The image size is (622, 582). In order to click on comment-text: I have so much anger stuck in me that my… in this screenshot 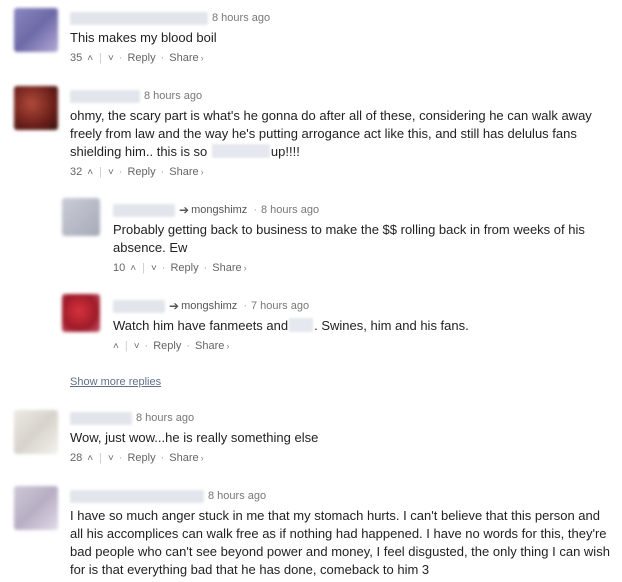, I will do `click(340, 542)`.